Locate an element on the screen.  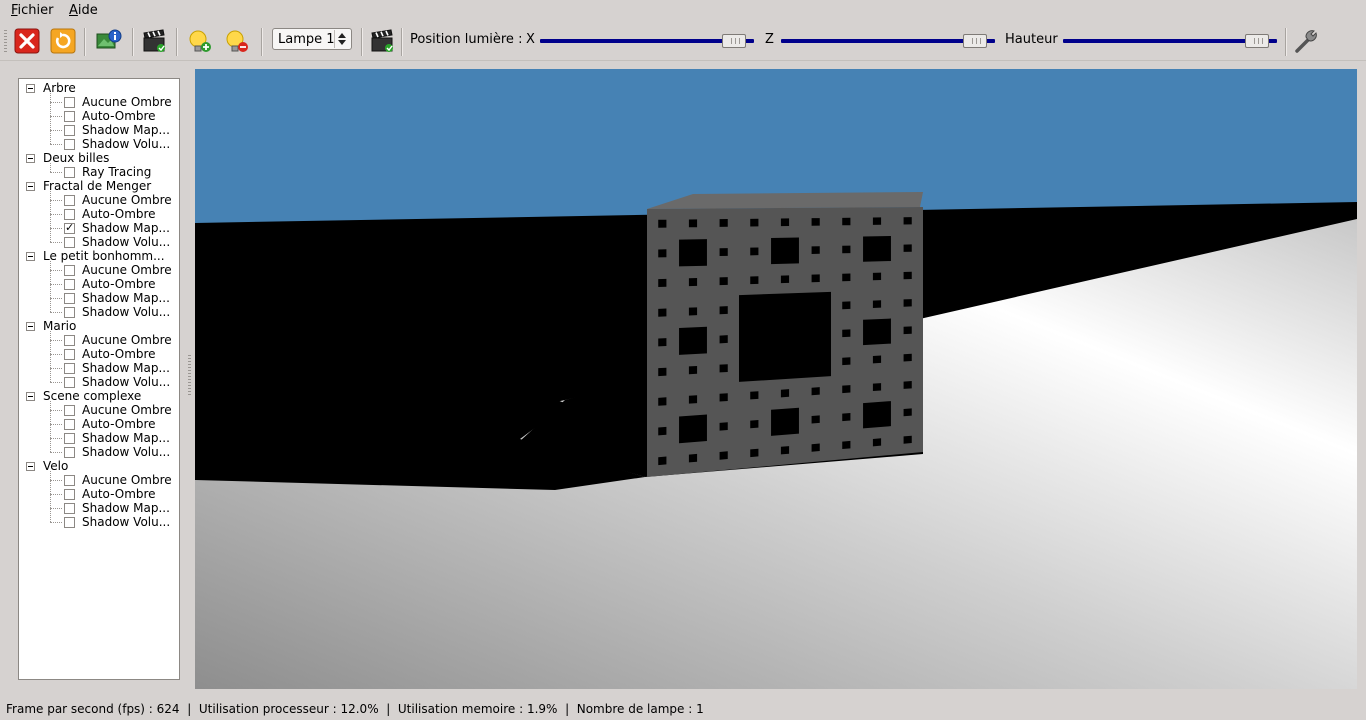
slider-height-handle is located at coordinates (1257, 41).